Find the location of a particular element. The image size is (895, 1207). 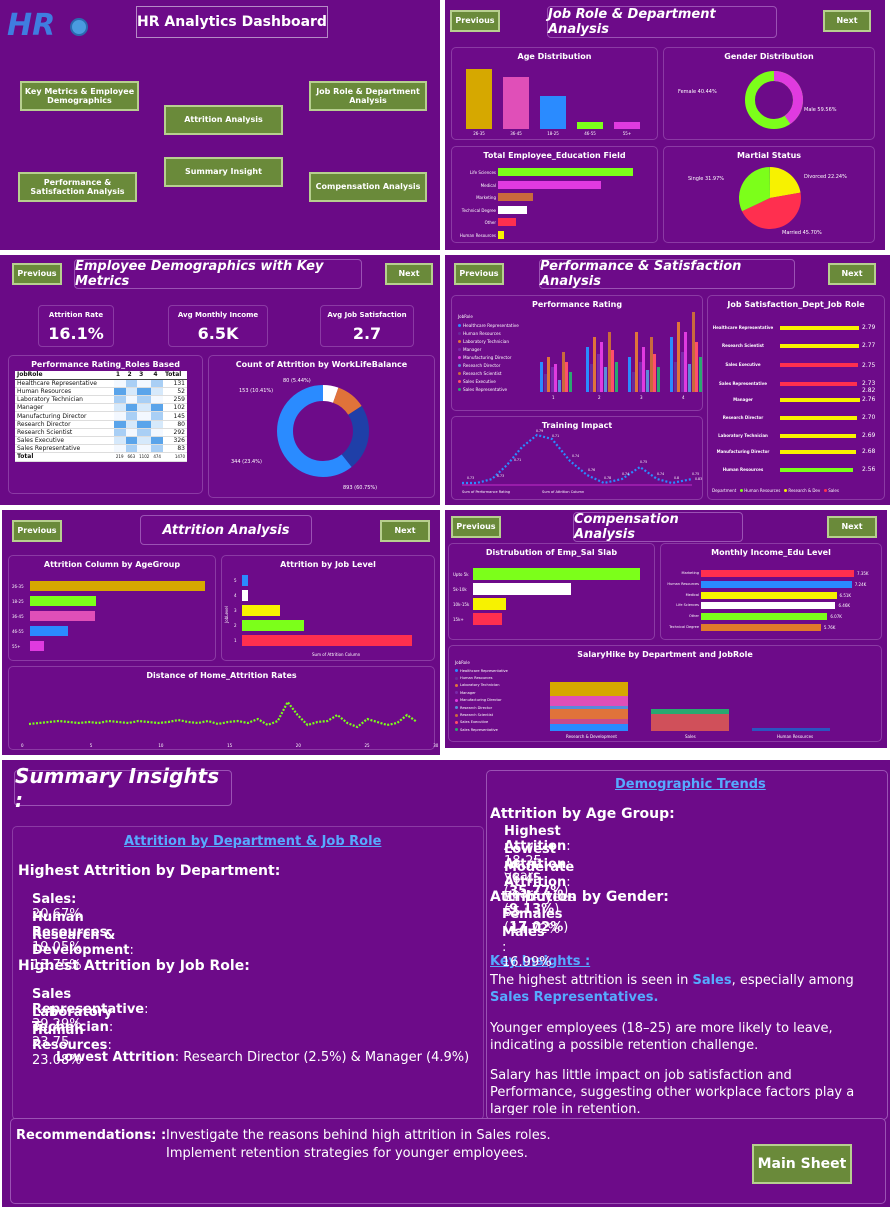

legend-label: Healthcare Representative is located at coordinates (484, 670).